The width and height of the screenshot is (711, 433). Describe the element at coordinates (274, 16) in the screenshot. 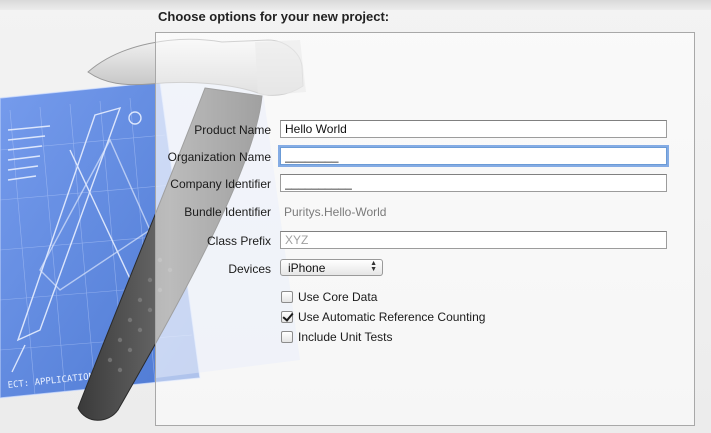

I see `dialog-heading: Choose options for your new project:` at that location.